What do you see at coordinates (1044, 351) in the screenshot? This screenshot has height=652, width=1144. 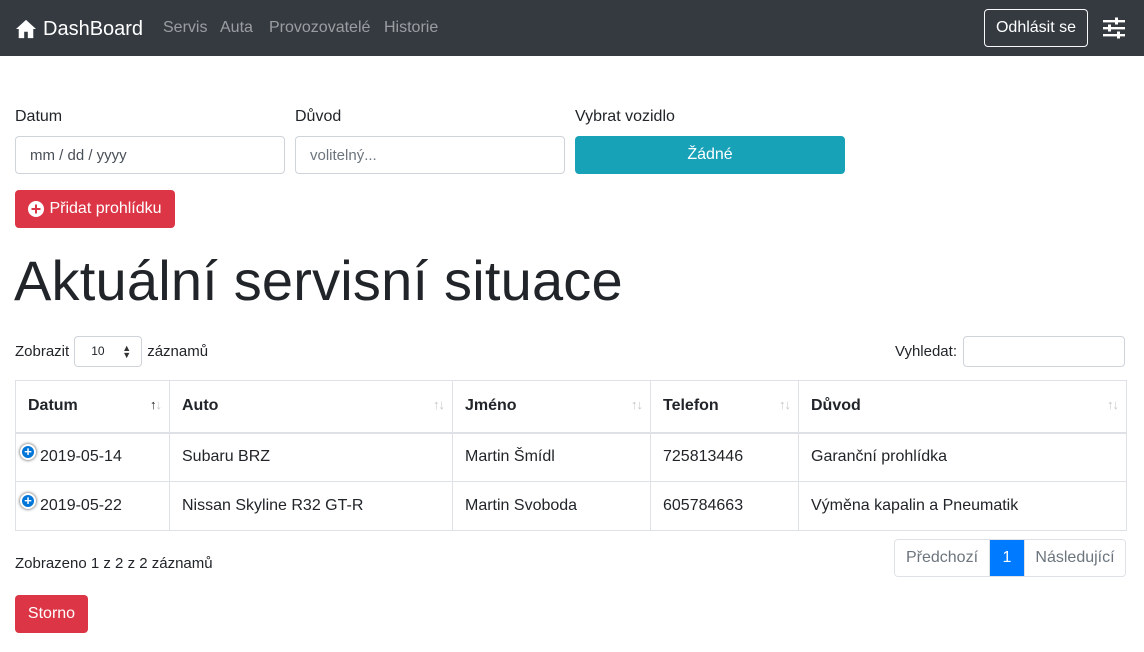 I see `search-input` at bounding box center [1044, 351].